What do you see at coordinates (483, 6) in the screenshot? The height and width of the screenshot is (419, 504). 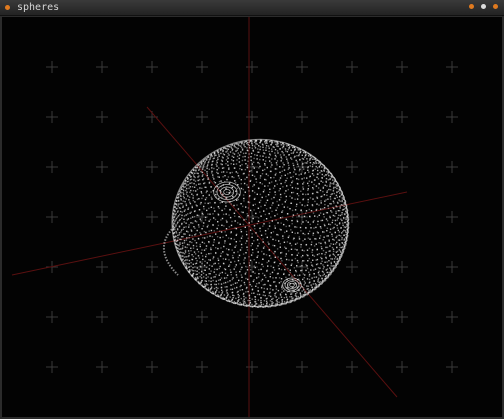 I see `maximize-icon` at bounding box center [483, 6].